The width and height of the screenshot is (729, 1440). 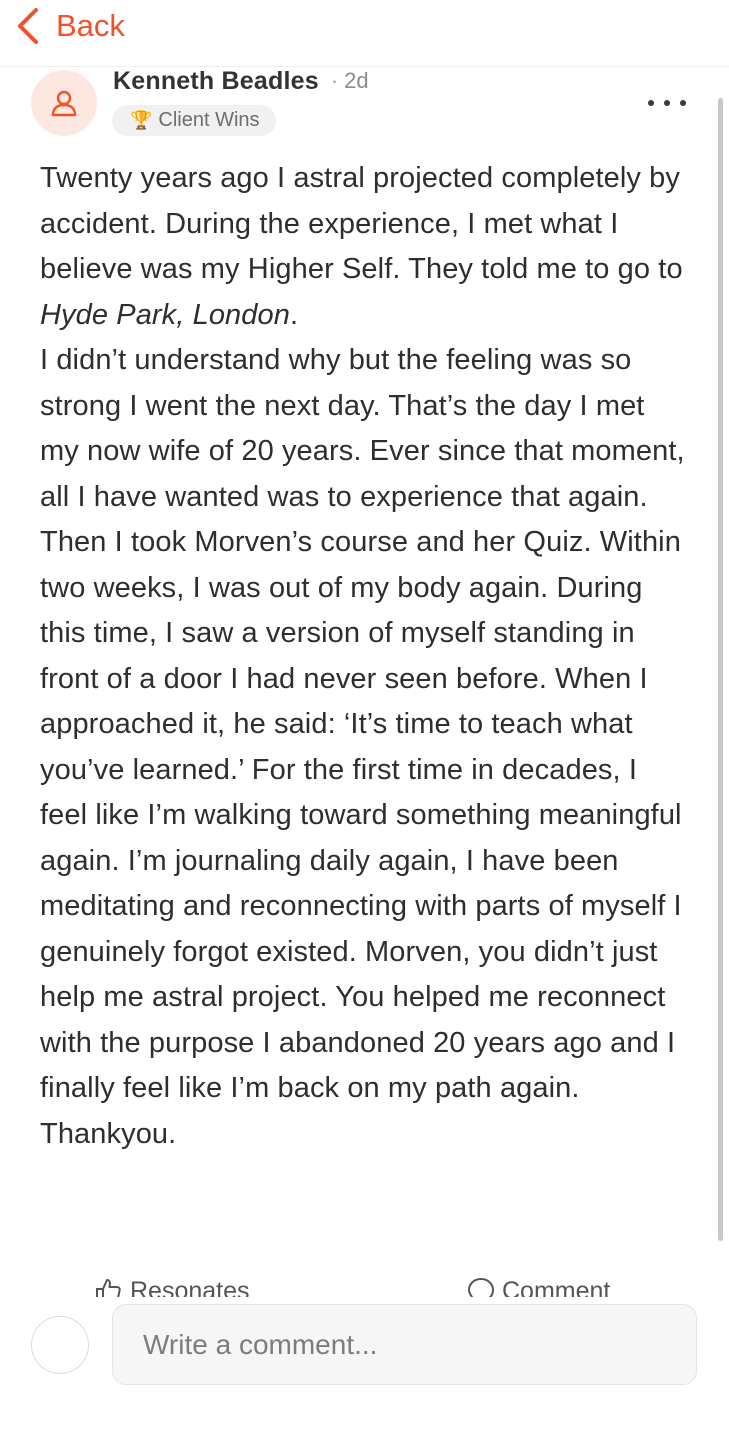 What do you see at coordinates (60, 1345) in the screenshot?
I see `current-user-avatar` at bounding box center [60, 1345].